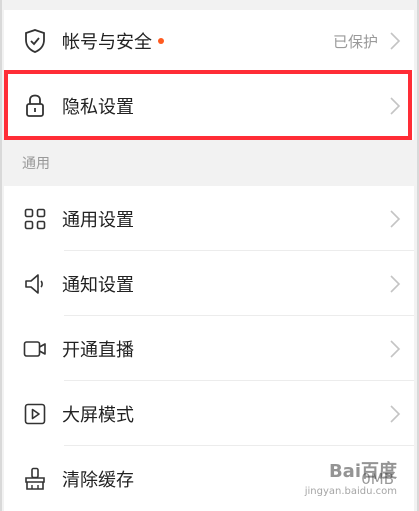 This screenshot has height=511, width=419. What do you see at coordinates (113, 41) in the screenshot?
I see `account-security-label: 帐号与安全` at bounding box center [113, 41].